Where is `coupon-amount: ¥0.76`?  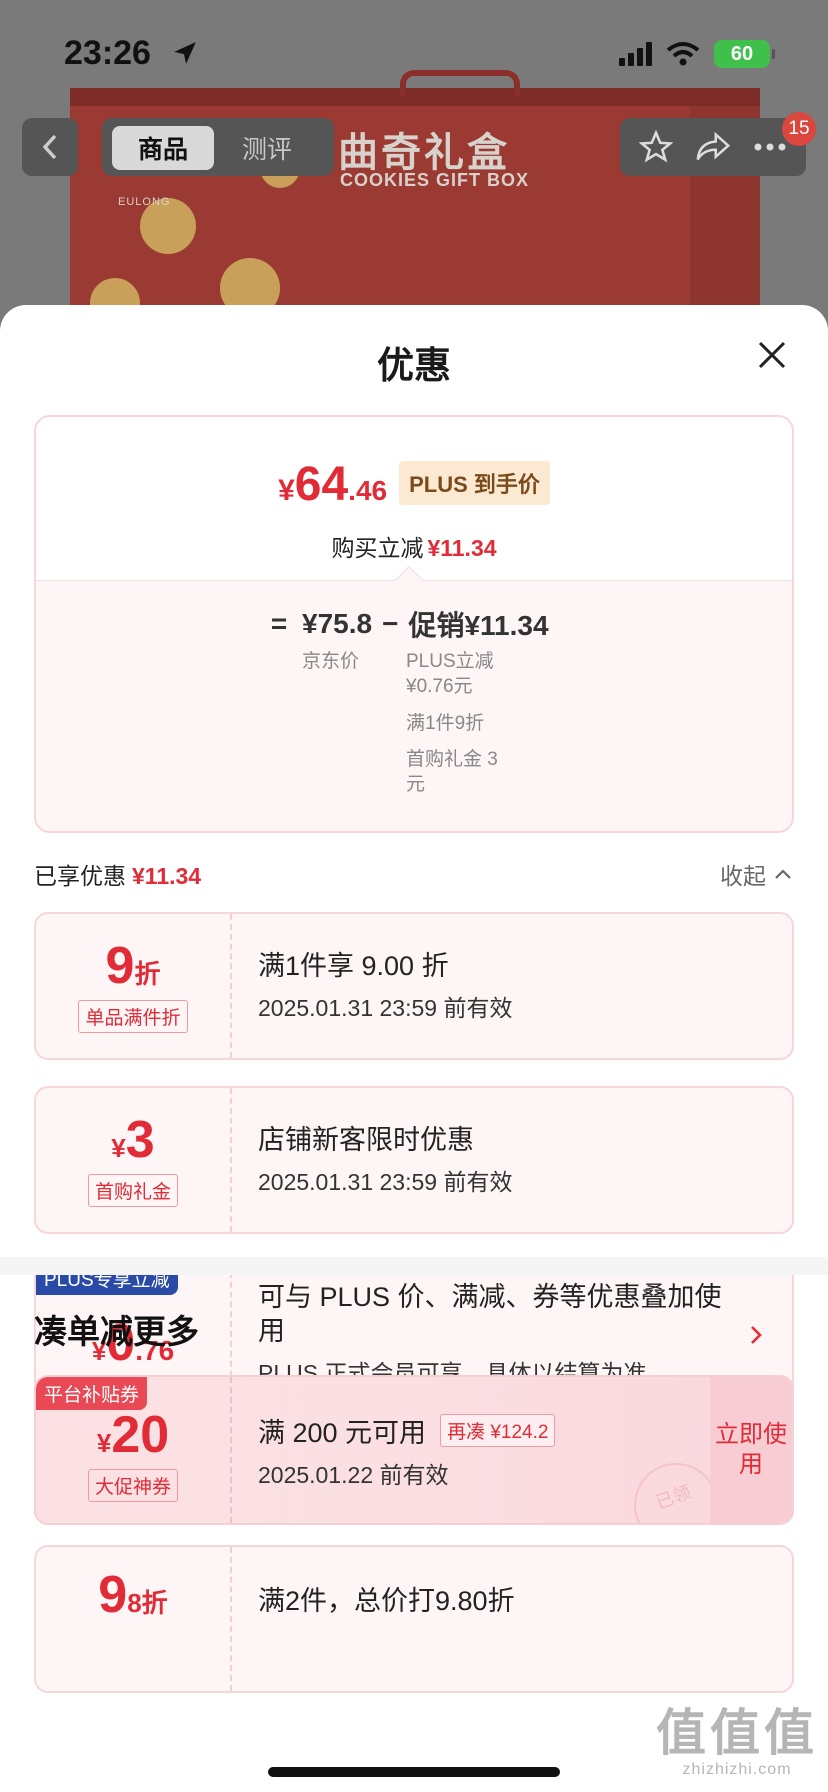
coupon-amount: ¥0.76 is located at coordinates (133, 1343).